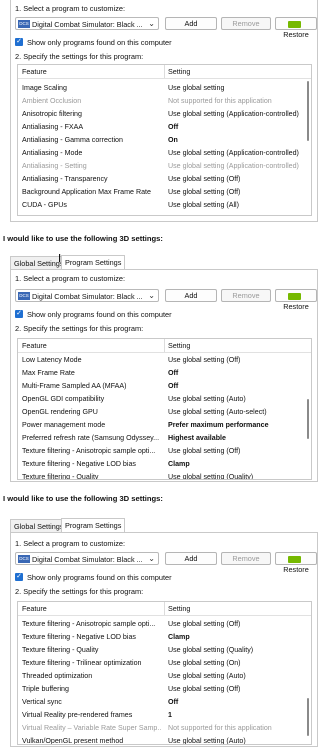 This screenshot has width=328, height=750. I want to click on table-row: Image Scaling Use global setting, so click(164, 88).